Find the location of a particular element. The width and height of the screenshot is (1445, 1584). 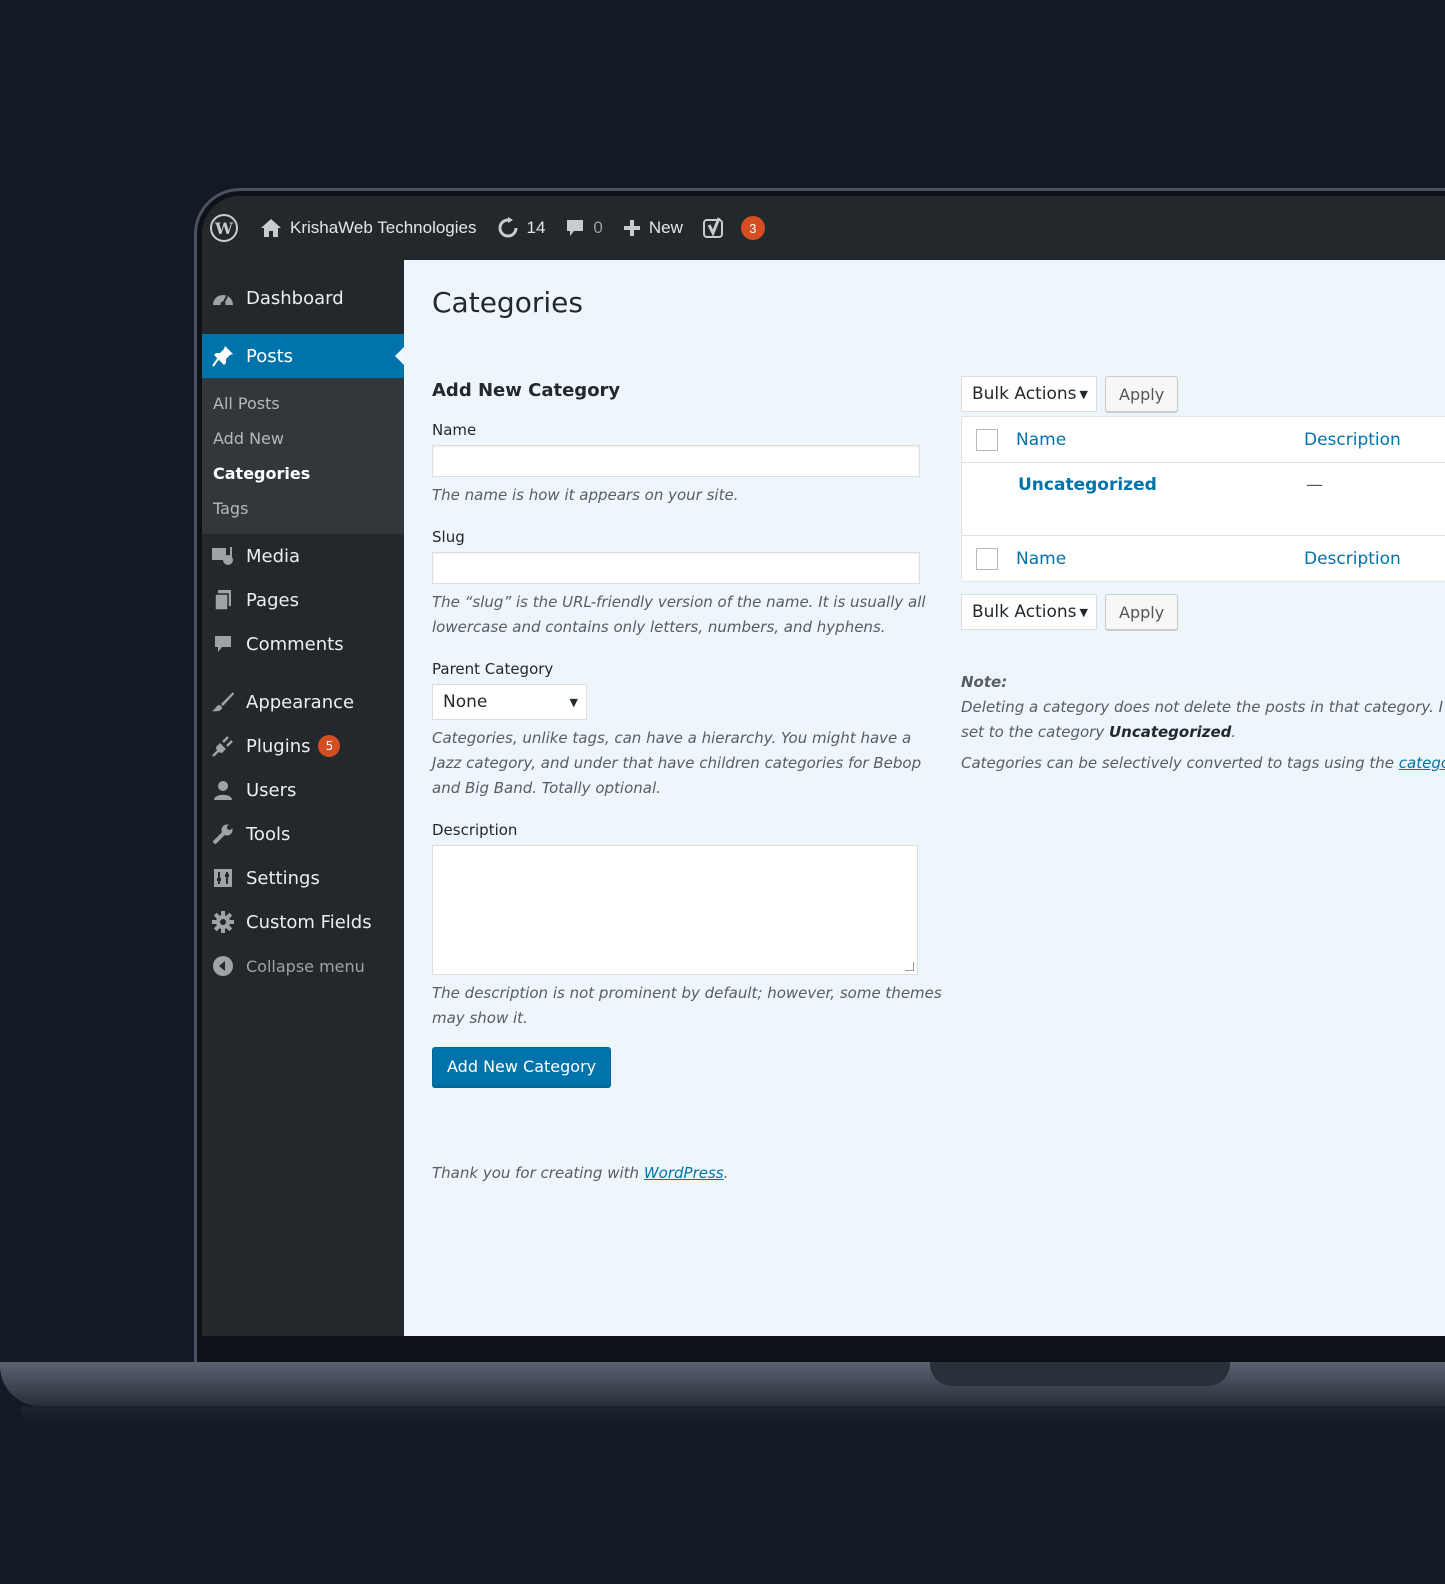

footer-text: Thank you for creating with is located at coordinates (538, 1173).